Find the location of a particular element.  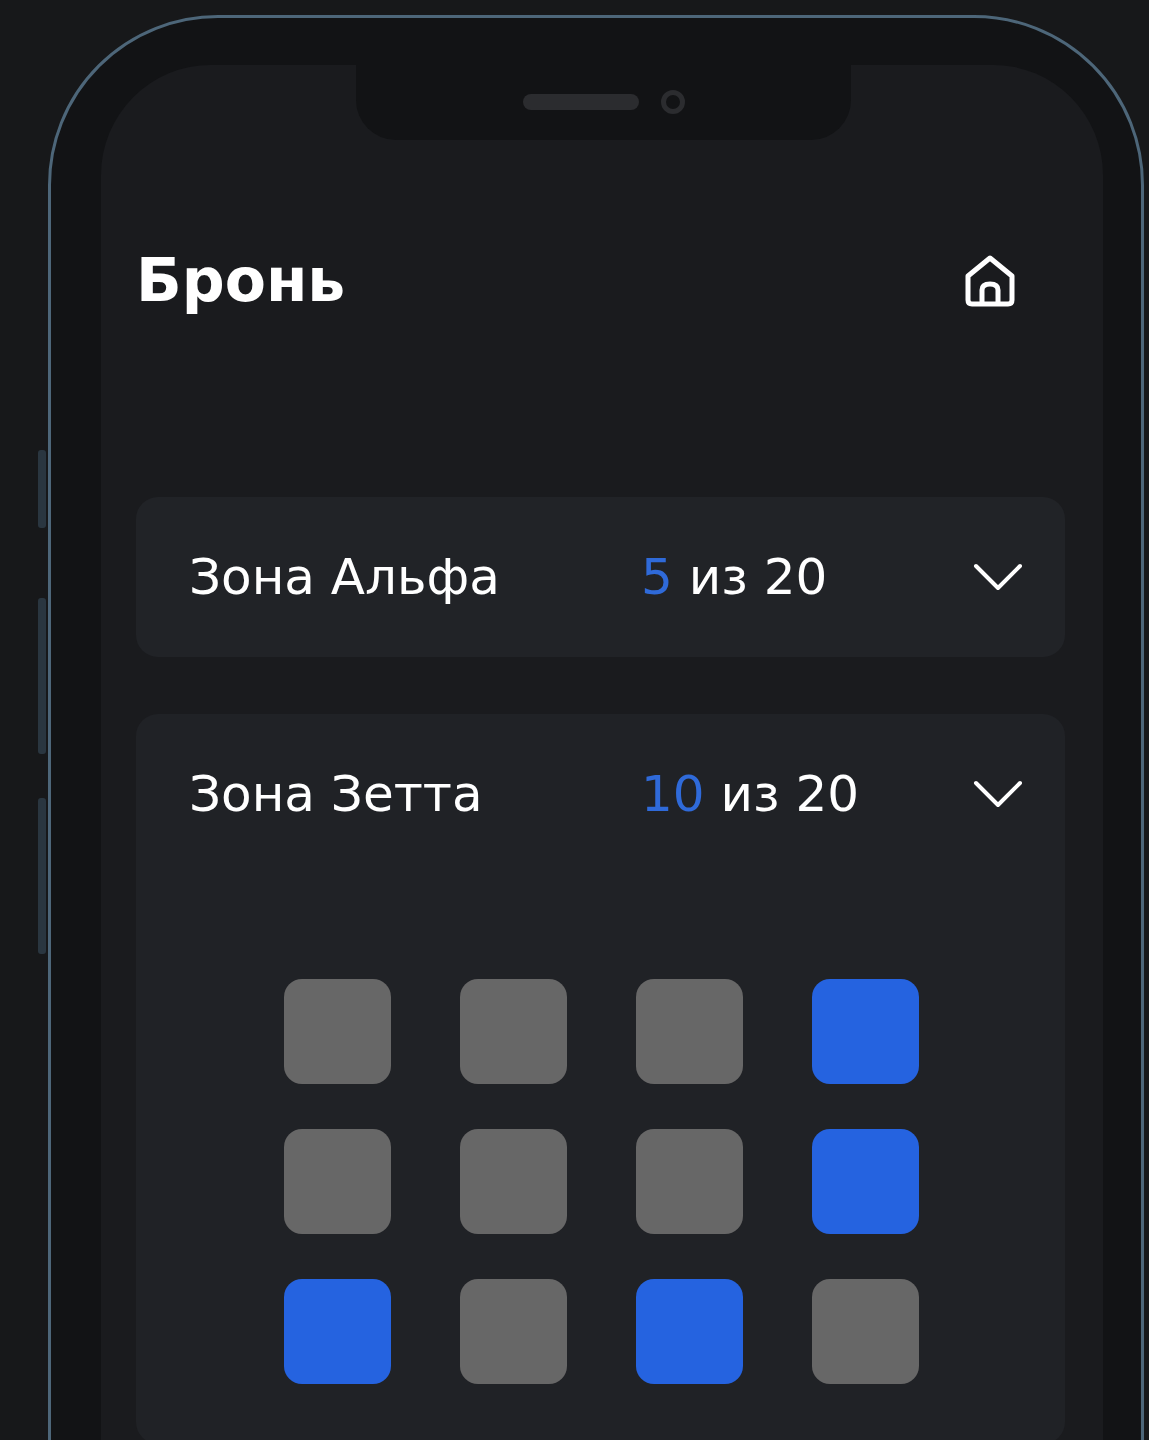

zone-card: Зона Альфа 5 из 20 is located at coordinates (600, 577).